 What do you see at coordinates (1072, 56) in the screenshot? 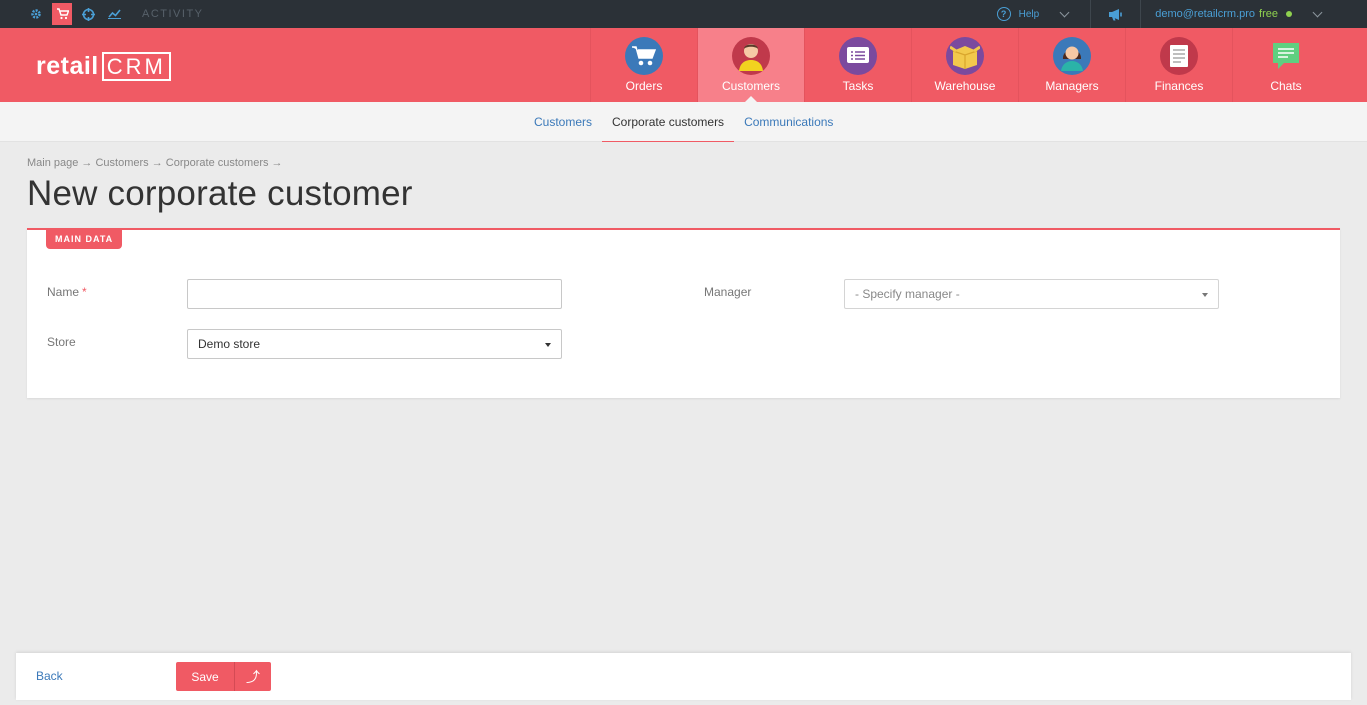
I see `woman-icon` at bounding box center [1072, 56].